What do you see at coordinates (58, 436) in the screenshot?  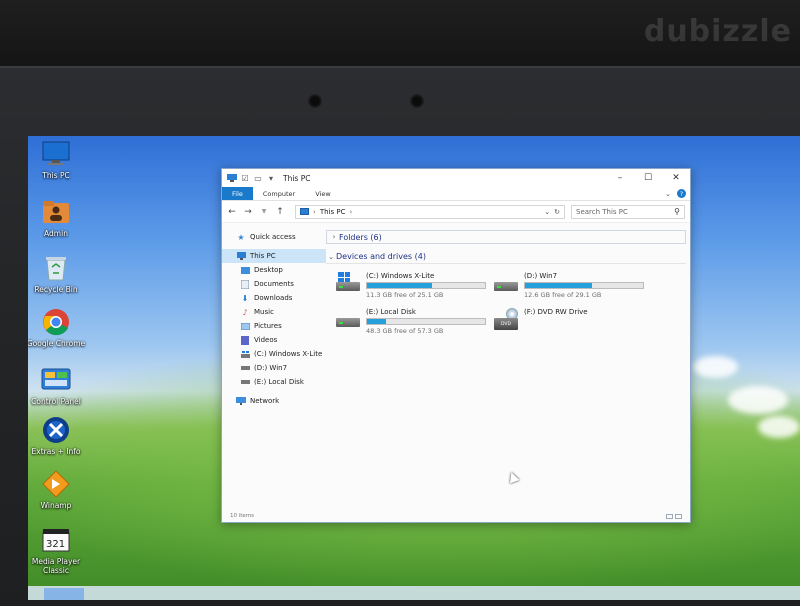 I see `desktop-icon-extras: Extras + Info` at bounding box center [58, 436].